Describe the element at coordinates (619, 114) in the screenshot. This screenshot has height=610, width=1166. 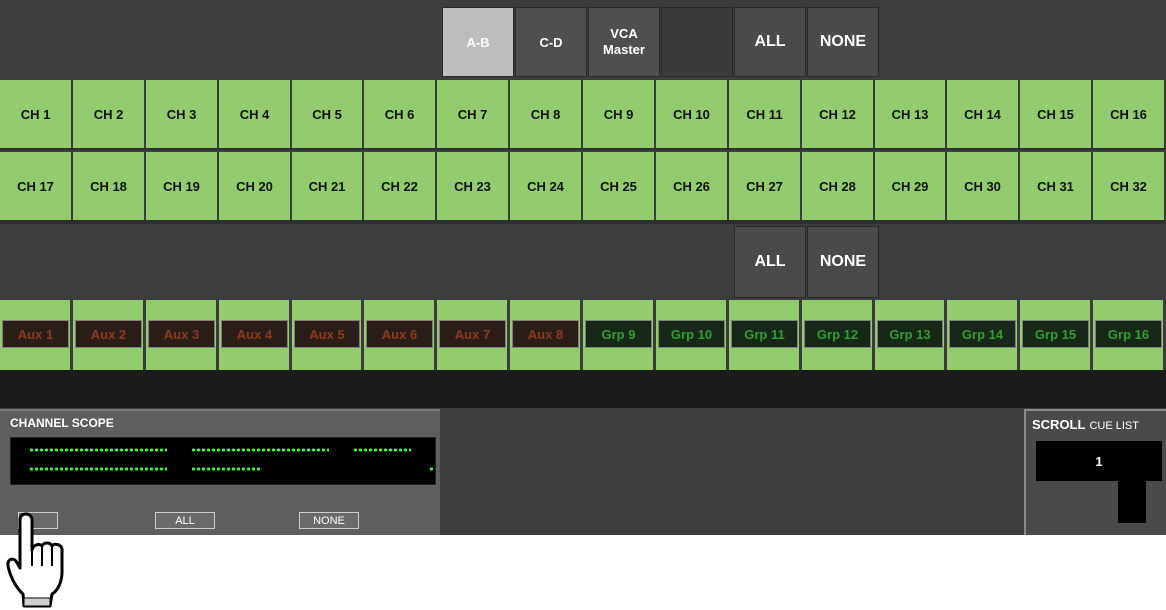
I see `channel-button: CH 9` at that location.